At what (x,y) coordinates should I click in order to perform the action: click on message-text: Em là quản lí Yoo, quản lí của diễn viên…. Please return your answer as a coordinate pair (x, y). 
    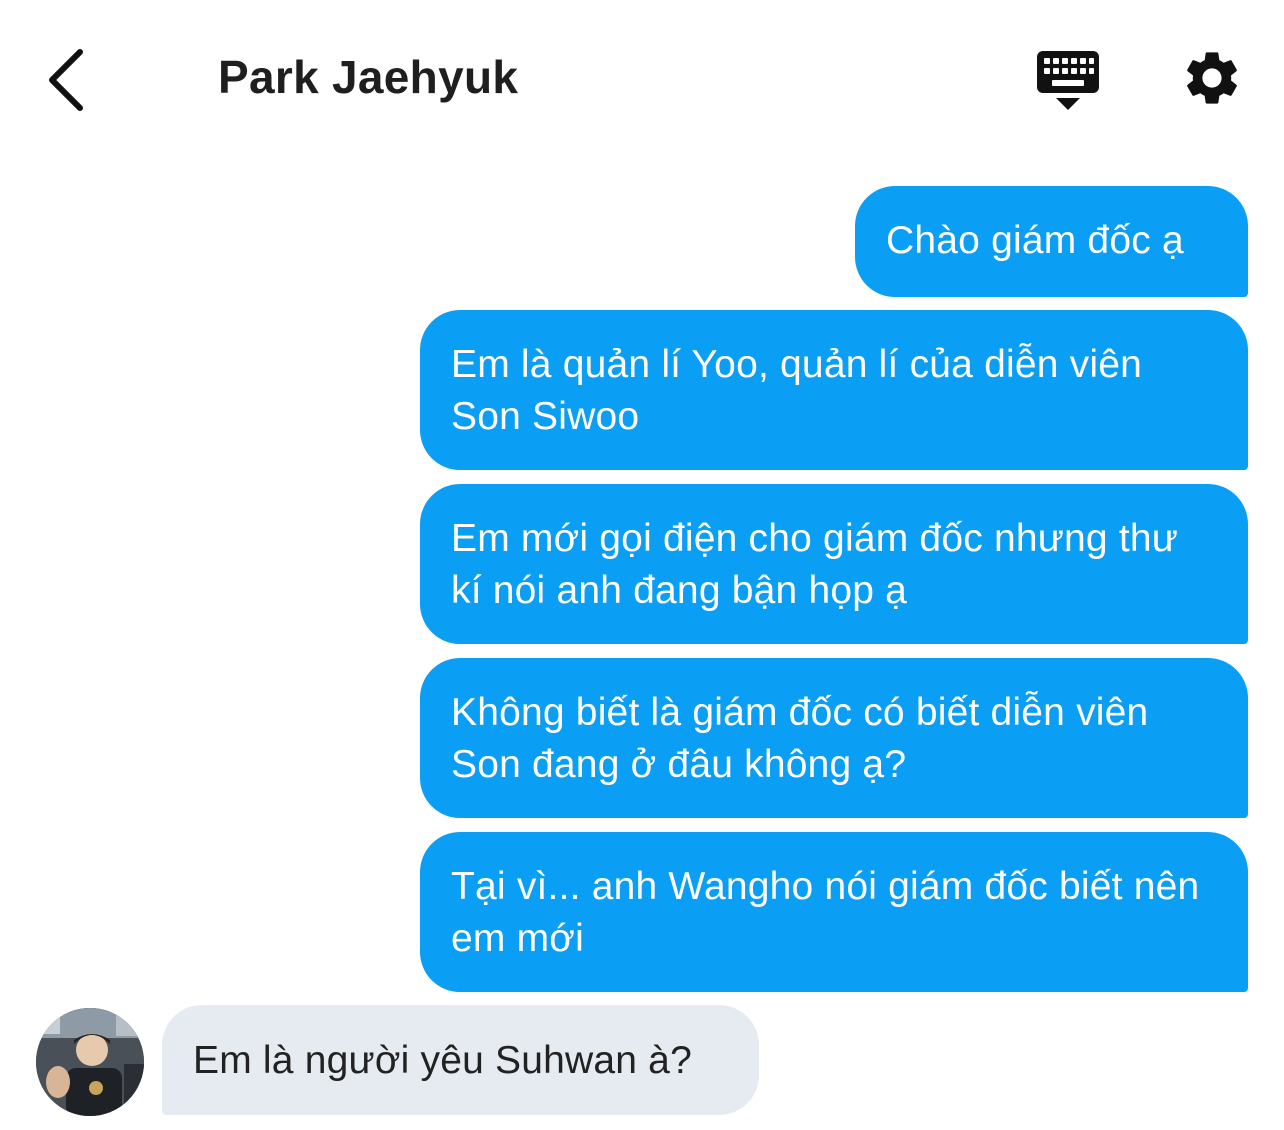
    Looking at the image, I should click on (796, 390).